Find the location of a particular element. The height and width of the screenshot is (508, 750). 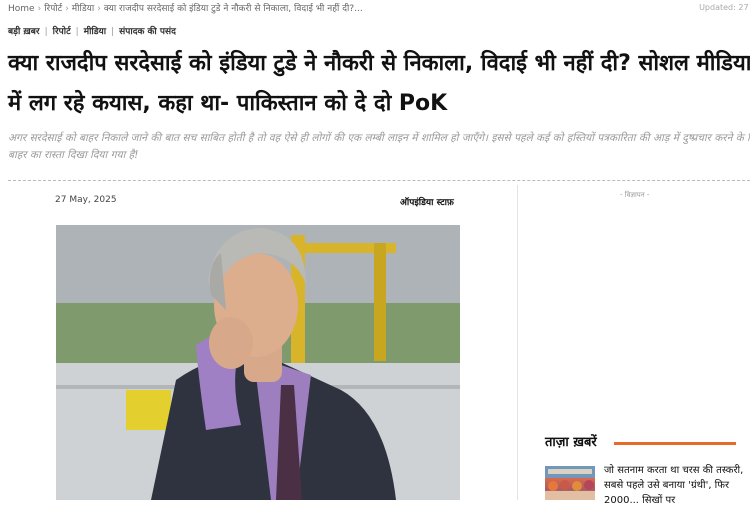

tag-report: रिपोर्ट is located at coordinates (62, 32).